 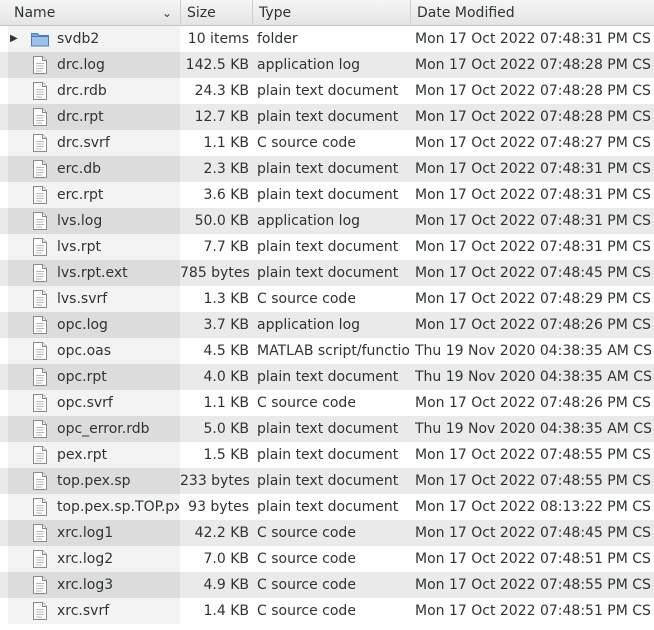 What do you see at coordinates (35, 13) in the screenshot?
I see `column-header-name-label: Name` at bounding box center [35, 13].